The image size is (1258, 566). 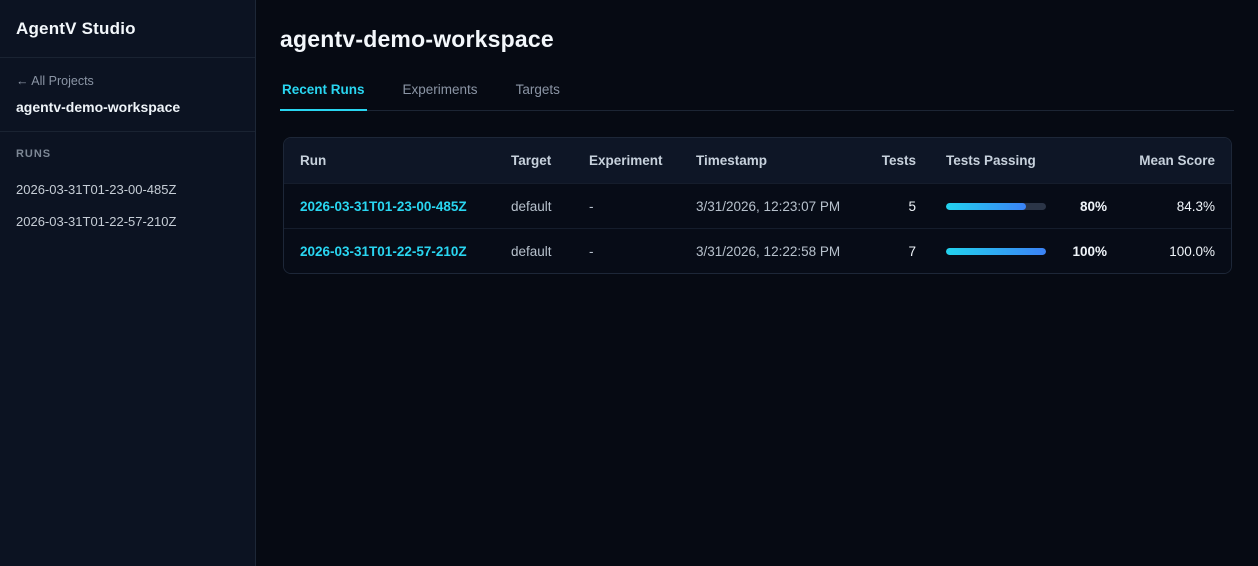 I want to click on sidebar-header: AgentV Studio, so click(x=127, y=29).